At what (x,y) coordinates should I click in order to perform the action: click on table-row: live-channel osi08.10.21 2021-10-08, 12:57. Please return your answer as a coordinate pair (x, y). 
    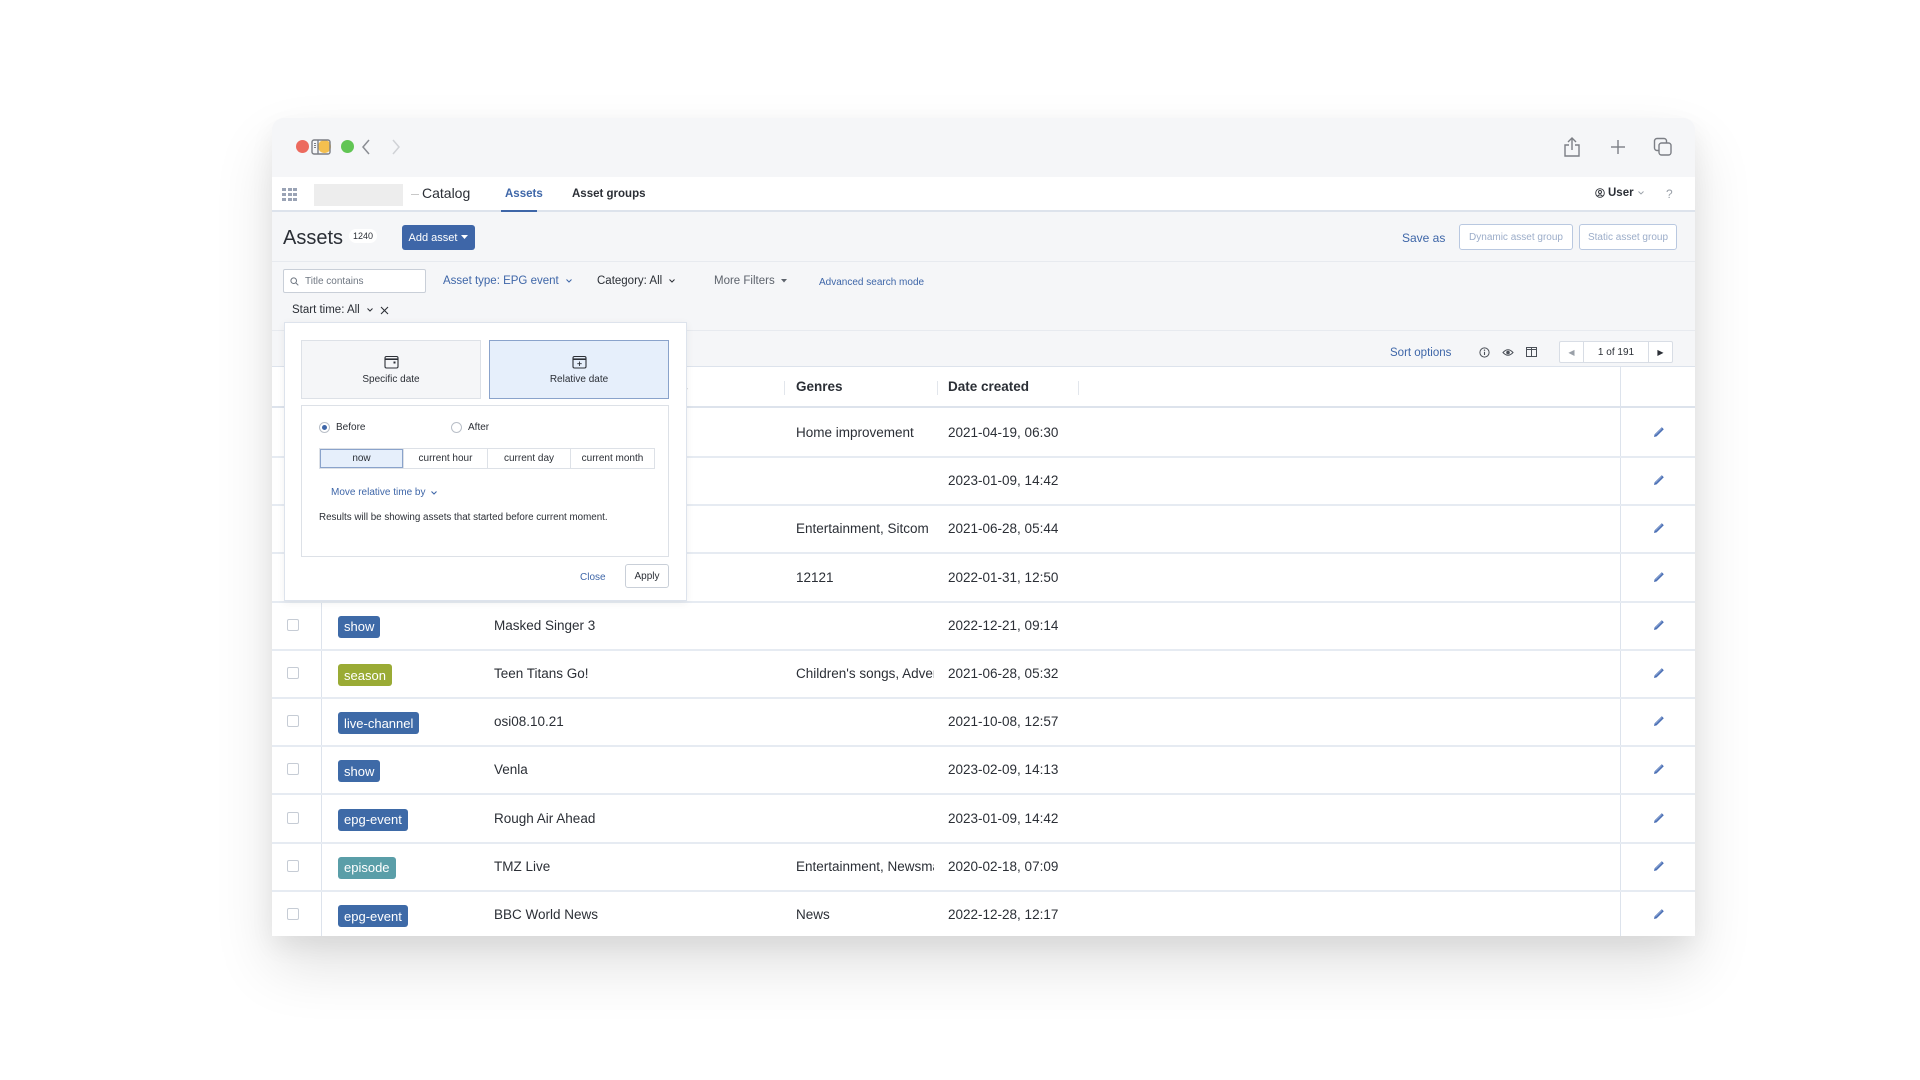
    Looking at the image, I should click on (983, 723).